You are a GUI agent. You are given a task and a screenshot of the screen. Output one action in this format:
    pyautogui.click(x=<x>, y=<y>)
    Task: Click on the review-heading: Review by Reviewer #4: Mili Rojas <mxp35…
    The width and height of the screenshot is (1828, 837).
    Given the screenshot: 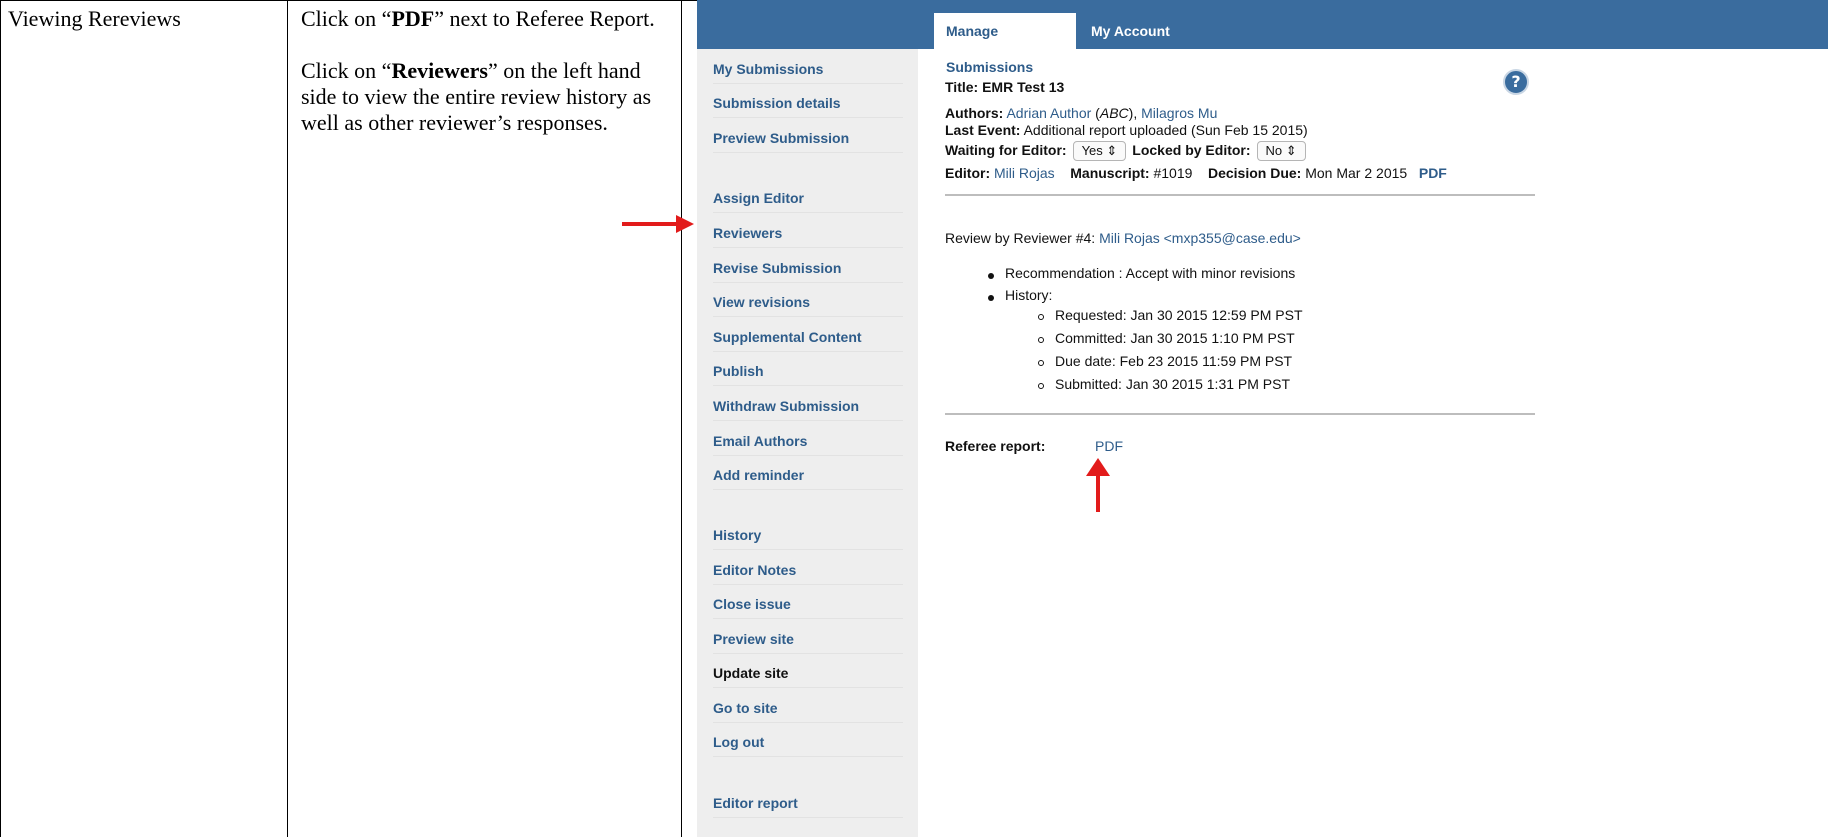 What is the action you would take?
    pyautogui.click(x=1123, y=238)
    